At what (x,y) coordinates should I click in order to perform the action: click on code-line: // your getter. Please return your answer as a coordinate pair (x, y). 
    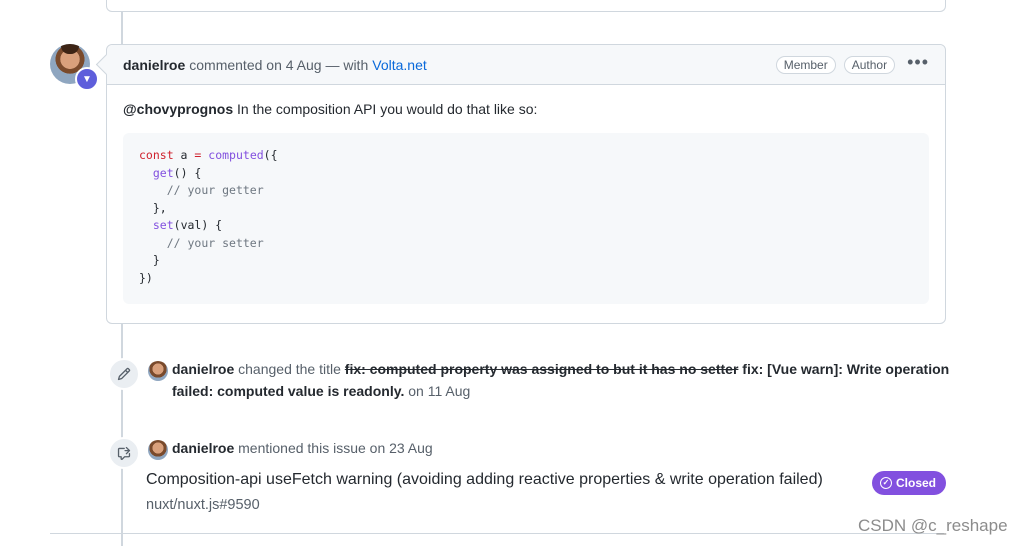
    Looking at the image, I should click on (526, 191).